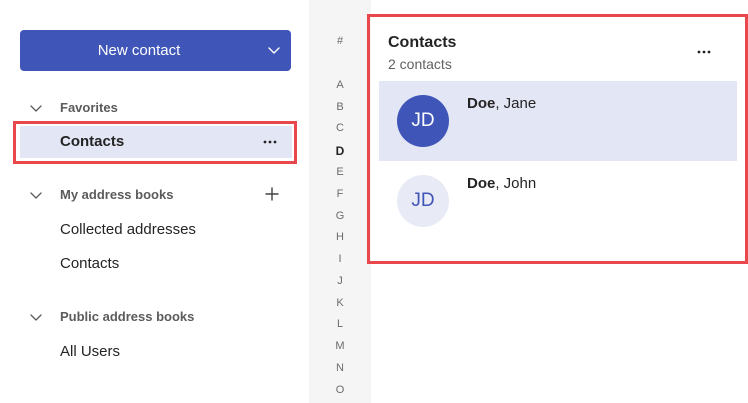 Image resolution: width=748 pixels, height=403 pixels. Describe the element at coordinates (340, 368) in the screenshot. I see `alphabet-letter: N` at that location.